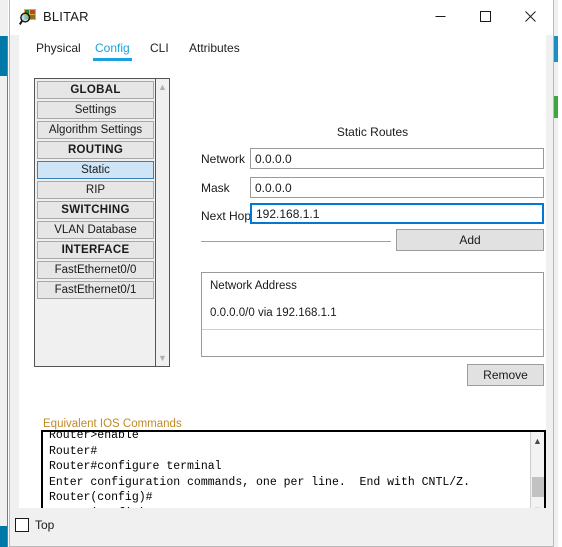  I want to click on mask-input, so click(397, 187).